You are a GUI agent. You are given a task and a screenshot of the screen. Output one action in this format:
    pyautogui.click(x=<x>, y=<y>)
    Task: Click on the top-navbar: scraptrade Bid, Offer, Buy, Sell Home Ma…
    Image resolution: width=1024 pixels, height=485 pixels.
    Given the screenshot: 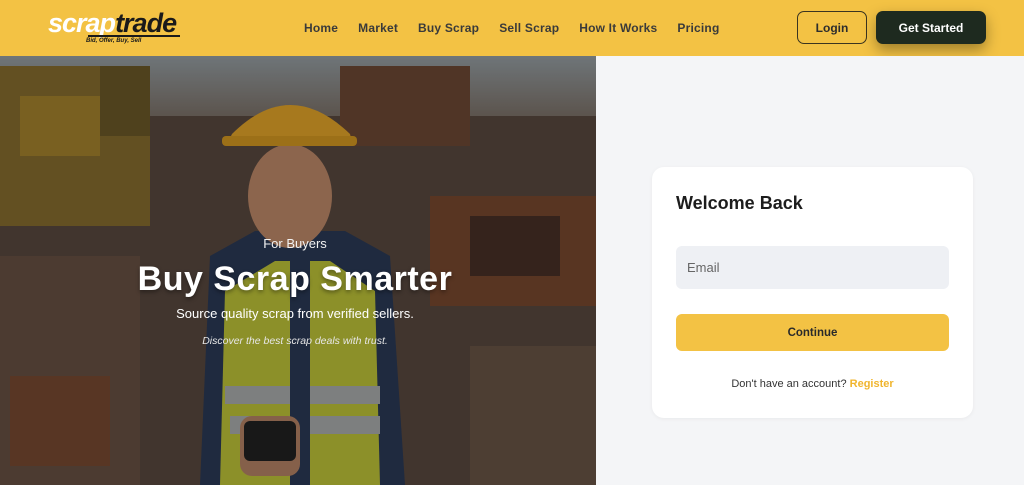 What is the action you would take?
    pyautogui.click(x=512, y=28)
    